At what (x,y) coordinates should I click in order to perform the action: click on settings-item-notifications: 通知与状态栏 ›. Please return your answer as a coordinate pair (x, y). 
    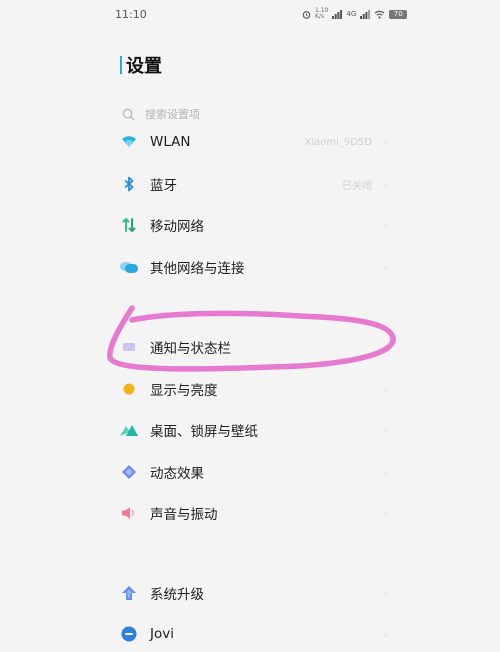
    Looking at the image, I should click on (253, 347).